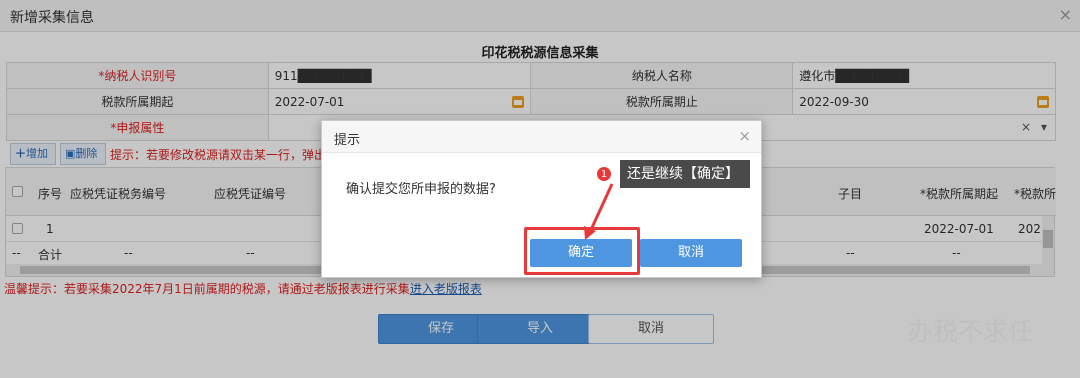 Image resolution: width=1080 pixels, height=378 pixels. I want to click on step-badge: 1, so click(604, 174).